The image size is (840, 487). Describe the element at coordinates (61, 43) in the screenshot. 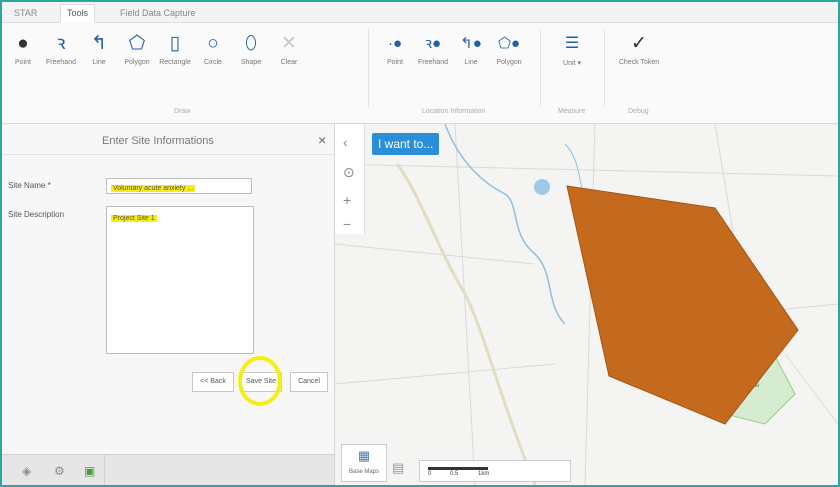

I see `freehand-icon: ꝛ` at that location.